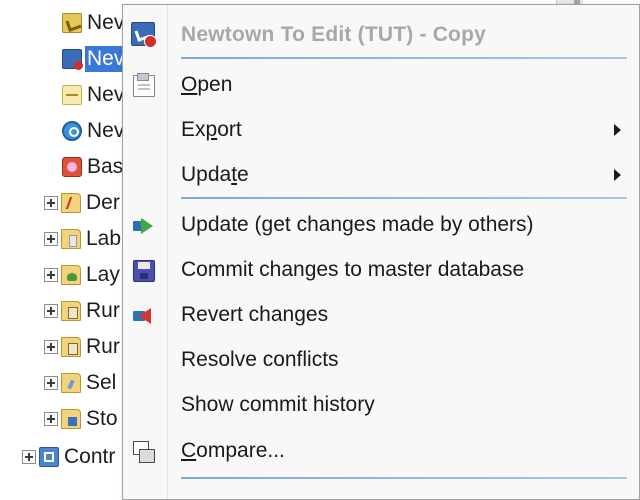  What do you see at coordinates (211, 129) in the screenshot?
I see `menu-item-label: Export` at bounding box center [211, 129].